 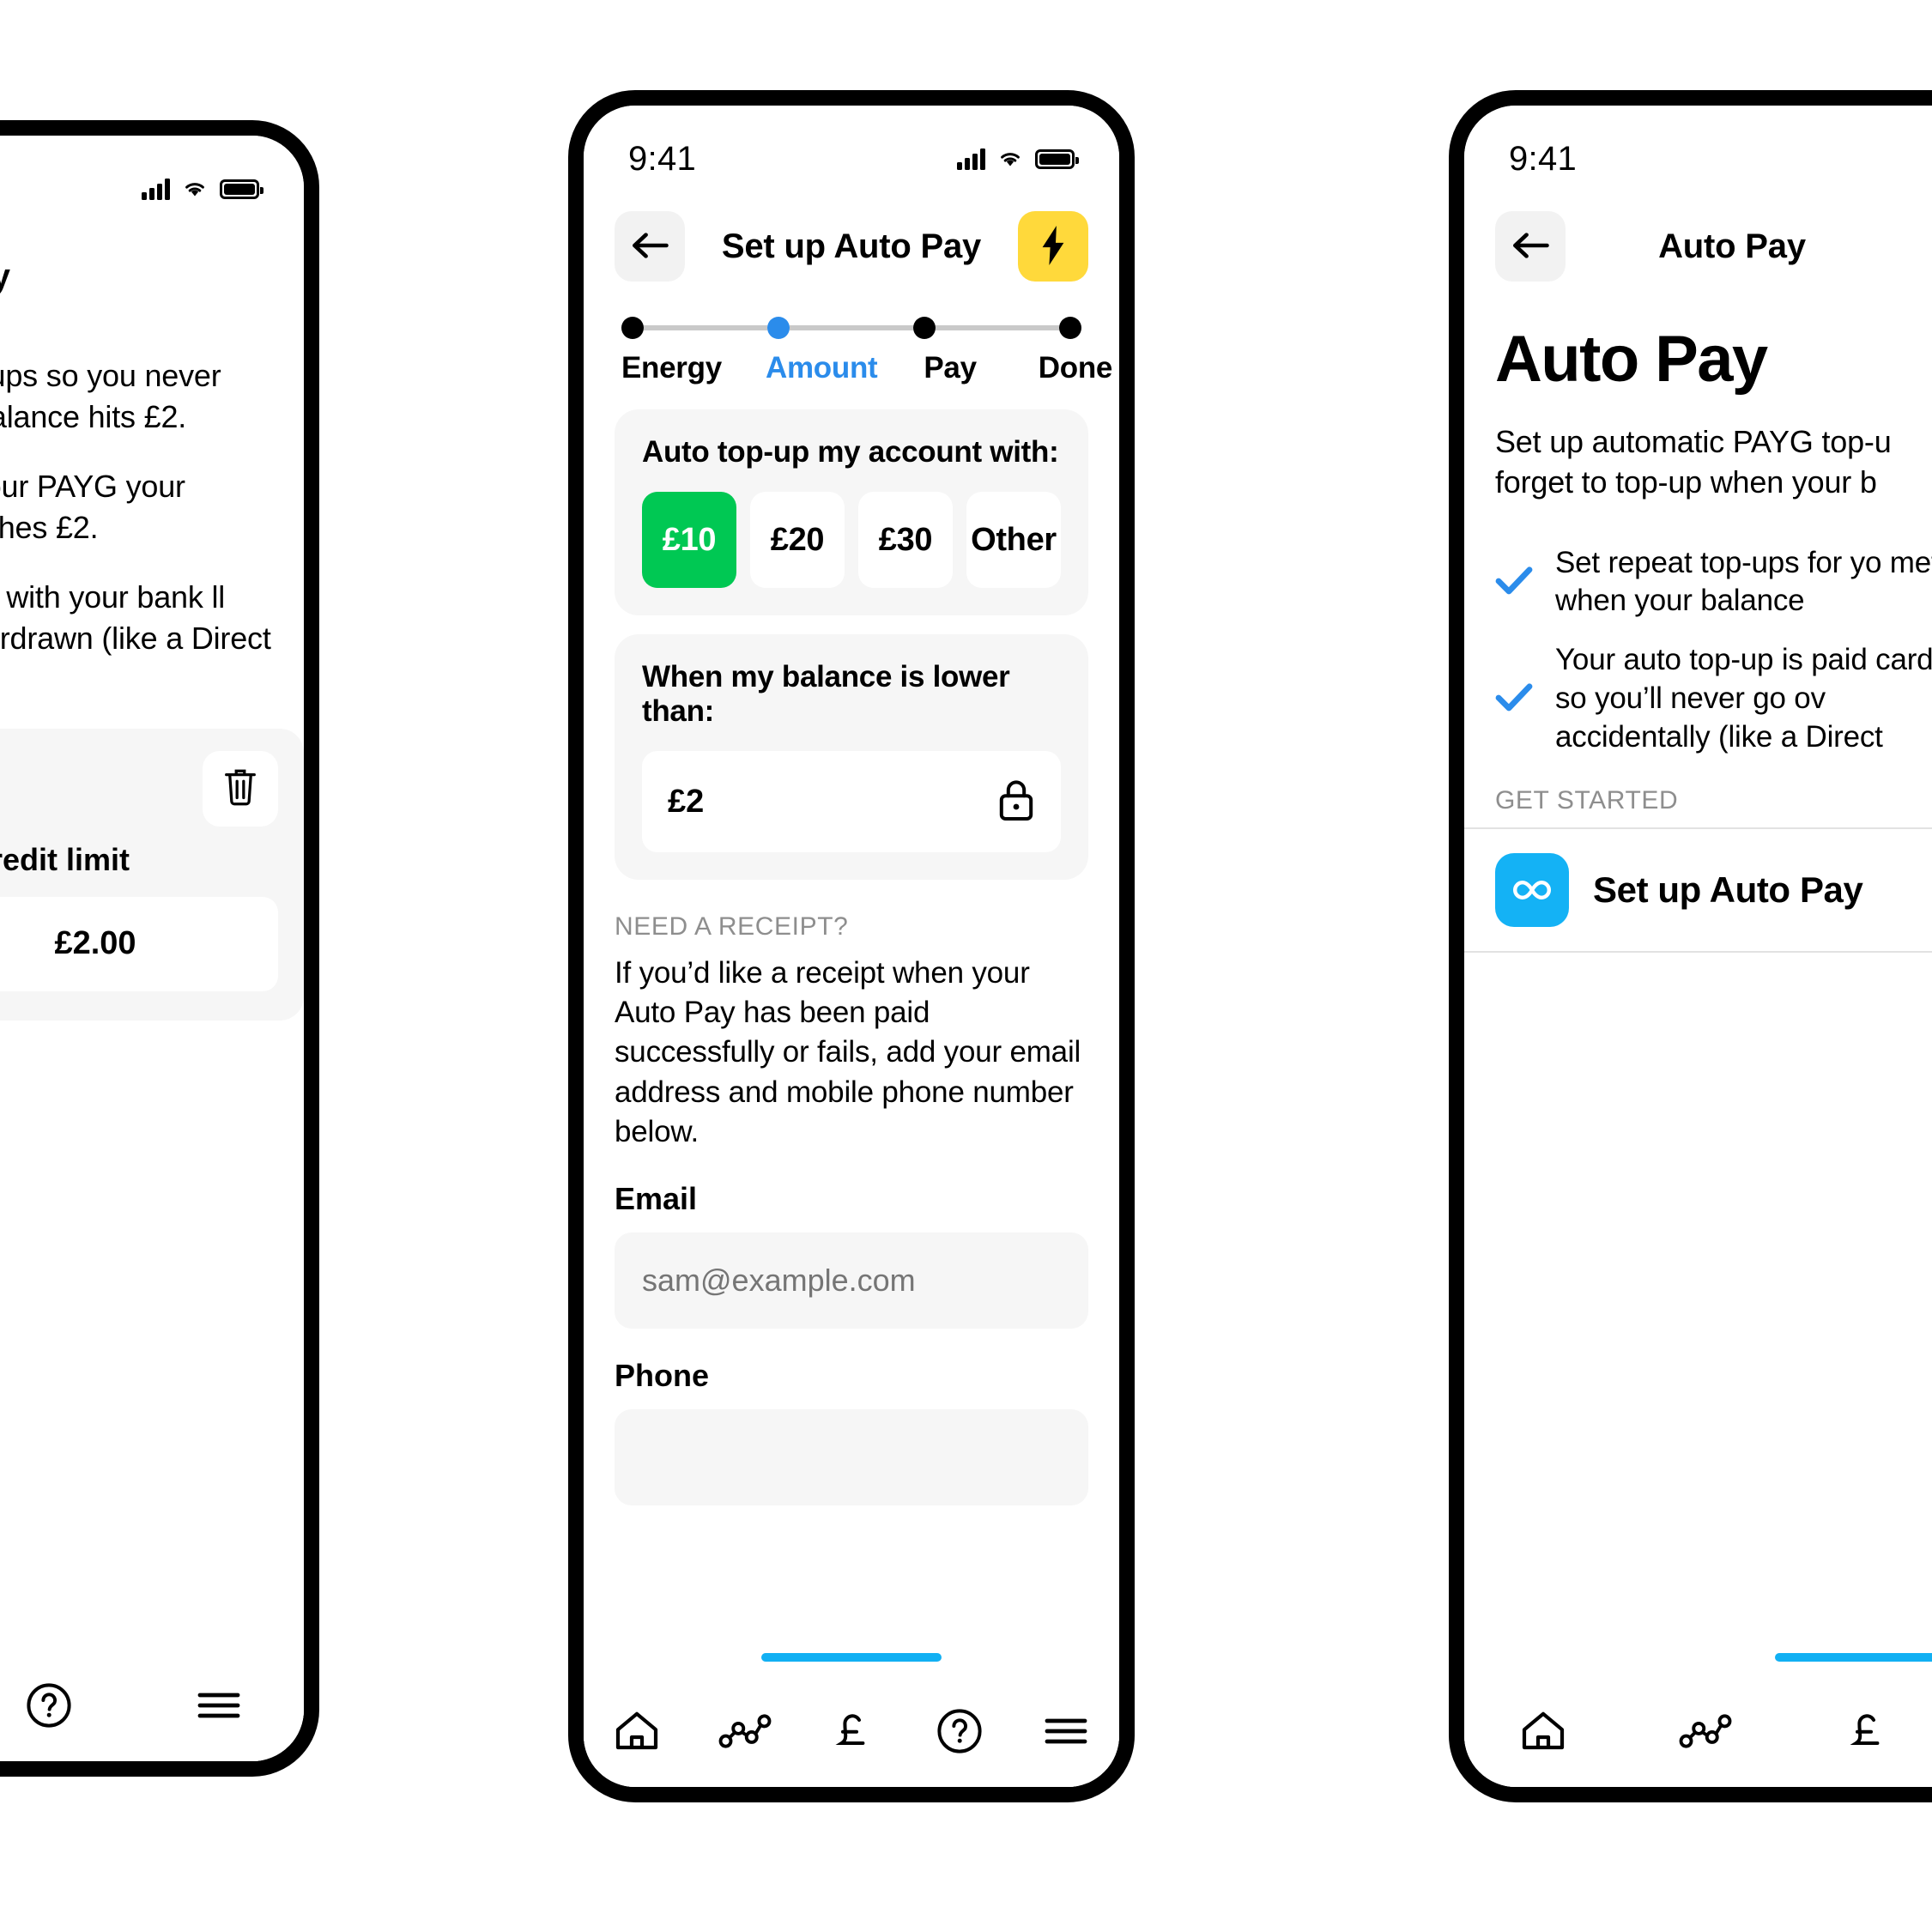 What do you see at coordinates (152, 1706) in the screenshot?
I see `tab-bar-left` at bounding box center [152, 1706].